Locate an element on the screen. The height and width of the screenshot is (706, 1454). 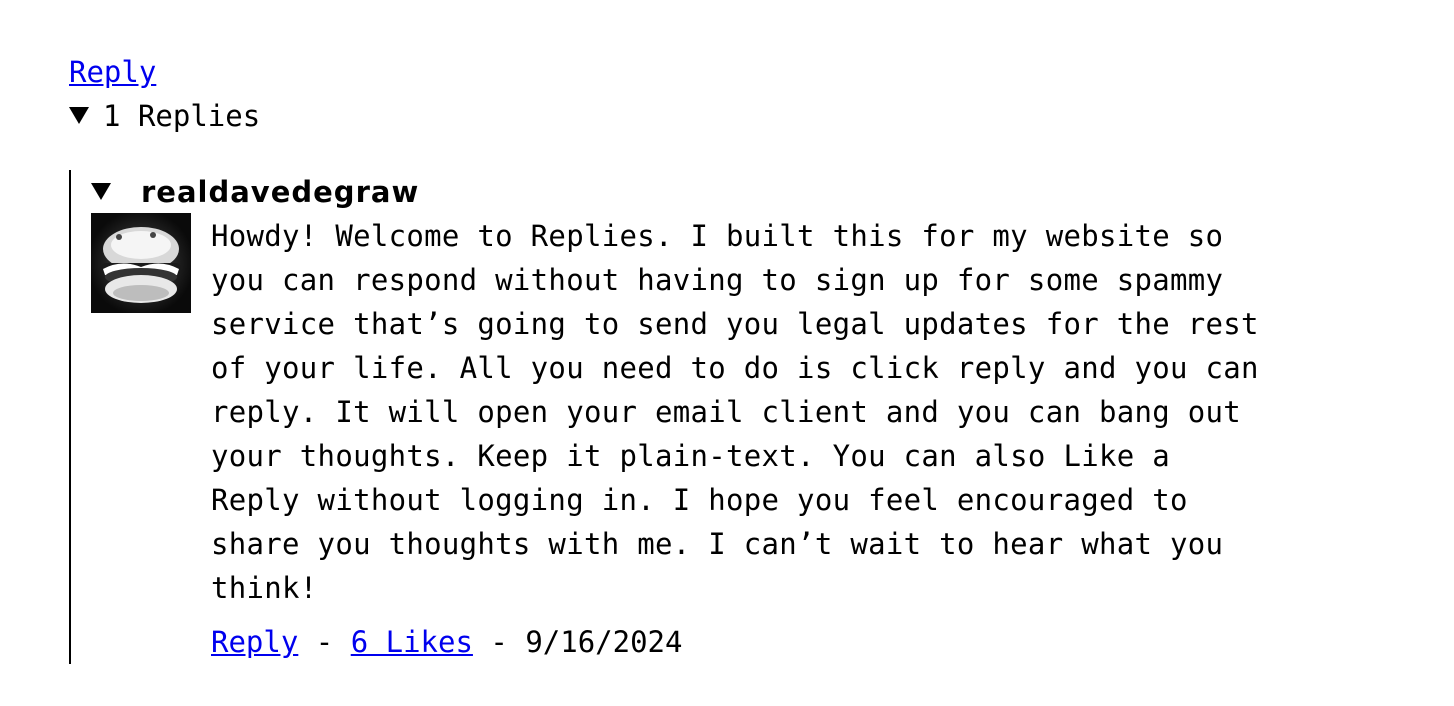
comment-toggle: realdavedegraw is located at coordinates (255, 192).